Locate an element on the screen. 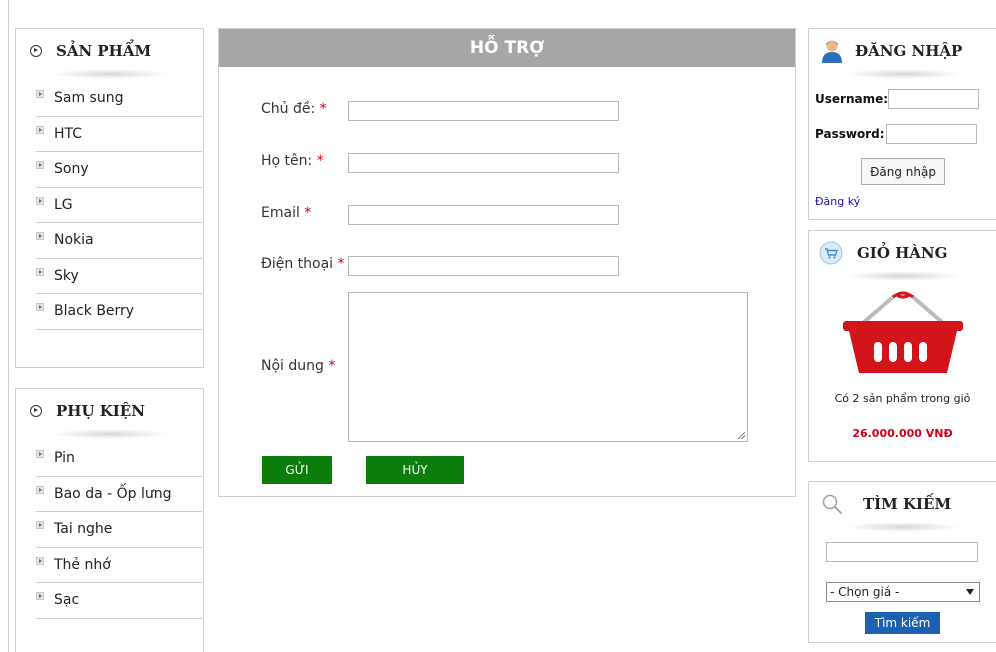 Image resolution: width=996 pixels, height=652 pixels. phone-input is located at coordinates (483, 266).